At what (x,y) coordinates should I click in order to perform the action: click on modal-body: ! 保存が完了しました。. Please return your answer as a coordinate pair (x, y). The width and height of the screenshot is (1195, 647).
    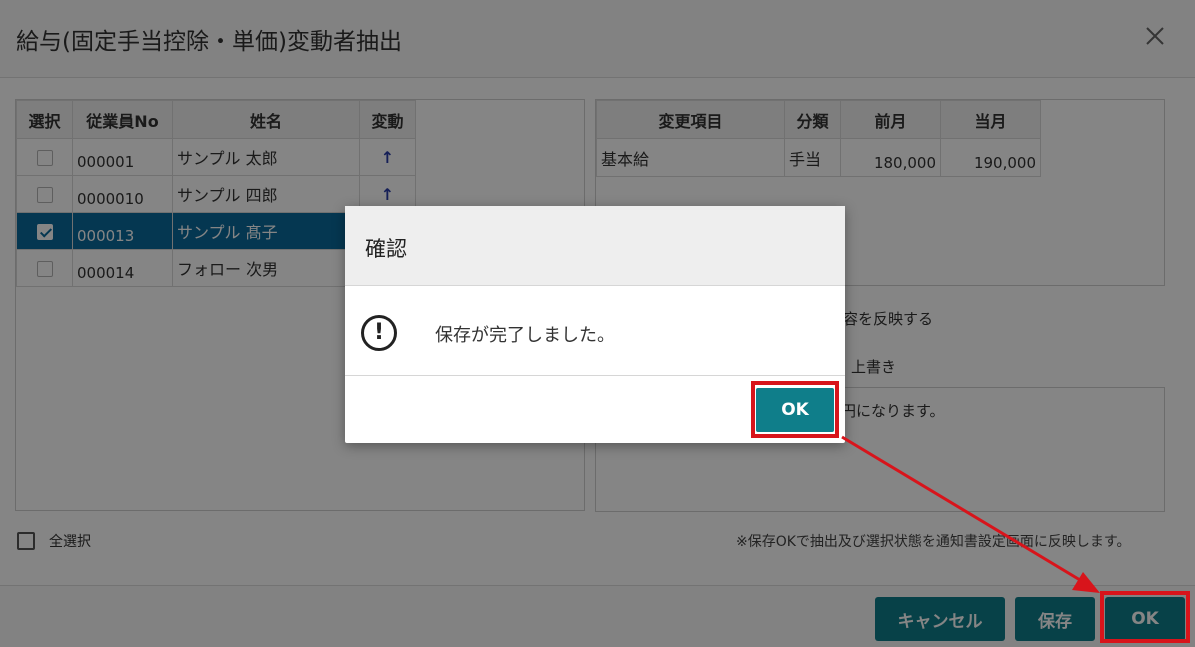
    Looking at the image, I should click on (595, 331).